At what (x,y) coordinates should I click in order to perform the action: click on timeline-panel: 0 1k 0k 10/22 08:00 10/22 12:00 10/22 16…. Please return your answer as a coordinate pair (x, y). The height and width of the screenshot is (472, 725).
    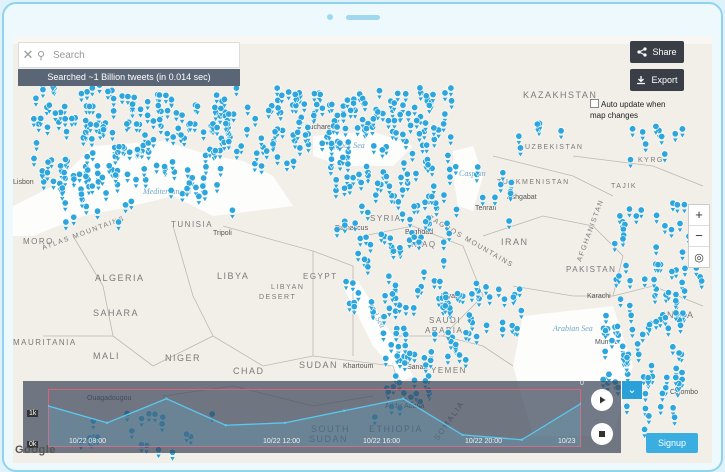
    Looking at the image, I should click on (322, 416).